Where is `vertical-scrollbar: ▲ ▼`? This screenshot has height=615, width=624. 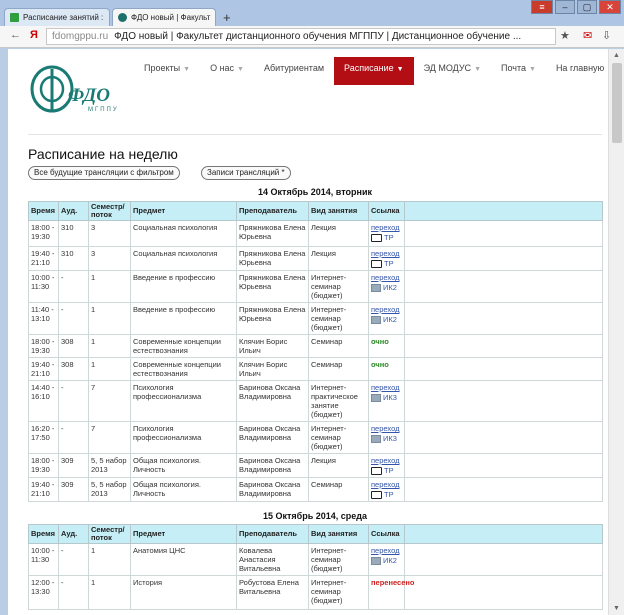
vertical-scrollbar: ▲ ▼ is located at coordinates (616, 332).